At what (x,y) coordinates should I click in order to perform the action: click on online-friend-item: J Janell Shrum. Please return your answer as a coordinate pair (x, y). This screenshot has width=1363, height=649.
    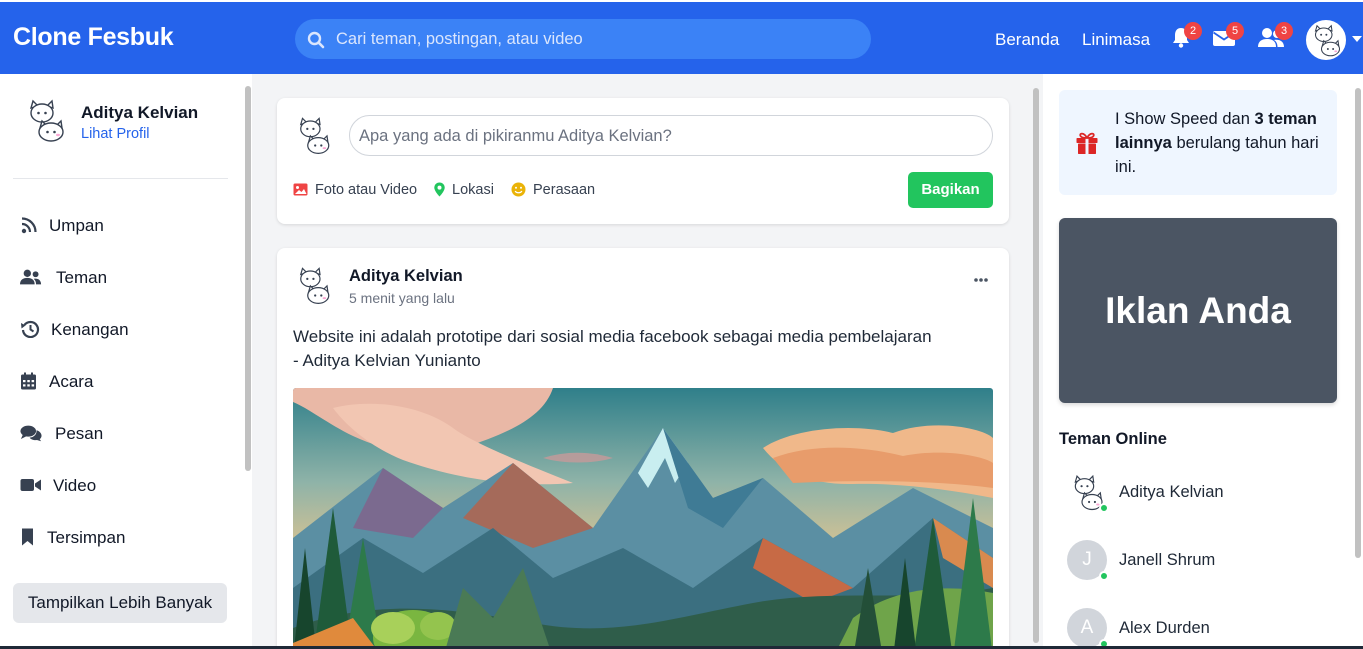
    Looking at the image, I should click on (1197, 561).